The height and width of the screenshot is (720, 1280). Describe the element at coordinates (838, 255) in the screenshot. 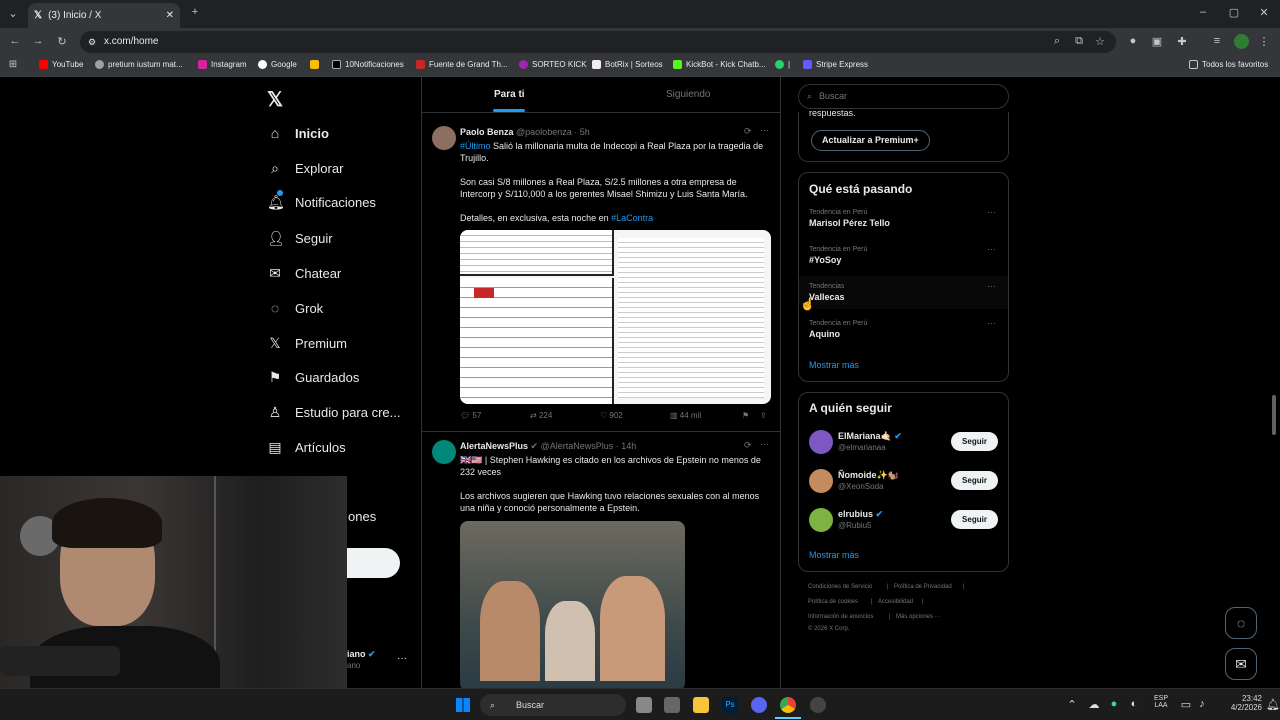

I see `trend-item: Tendencia en Perú #YoSoy` at that location.